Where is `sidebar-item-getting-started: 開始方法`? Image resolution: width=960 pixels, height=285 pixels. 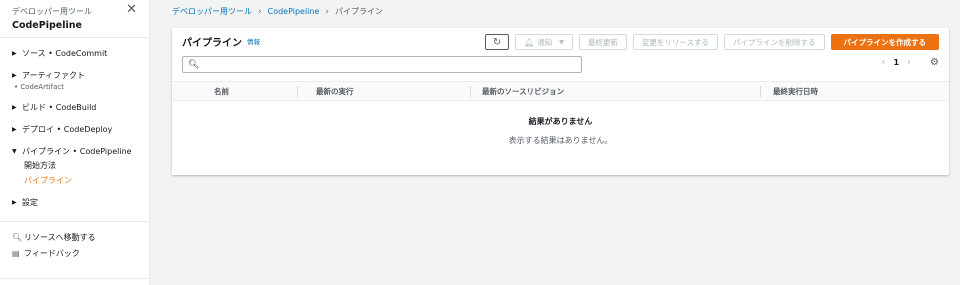 sidebar-item-getting-started: 開始方法 is located at coordinates (74, 166).